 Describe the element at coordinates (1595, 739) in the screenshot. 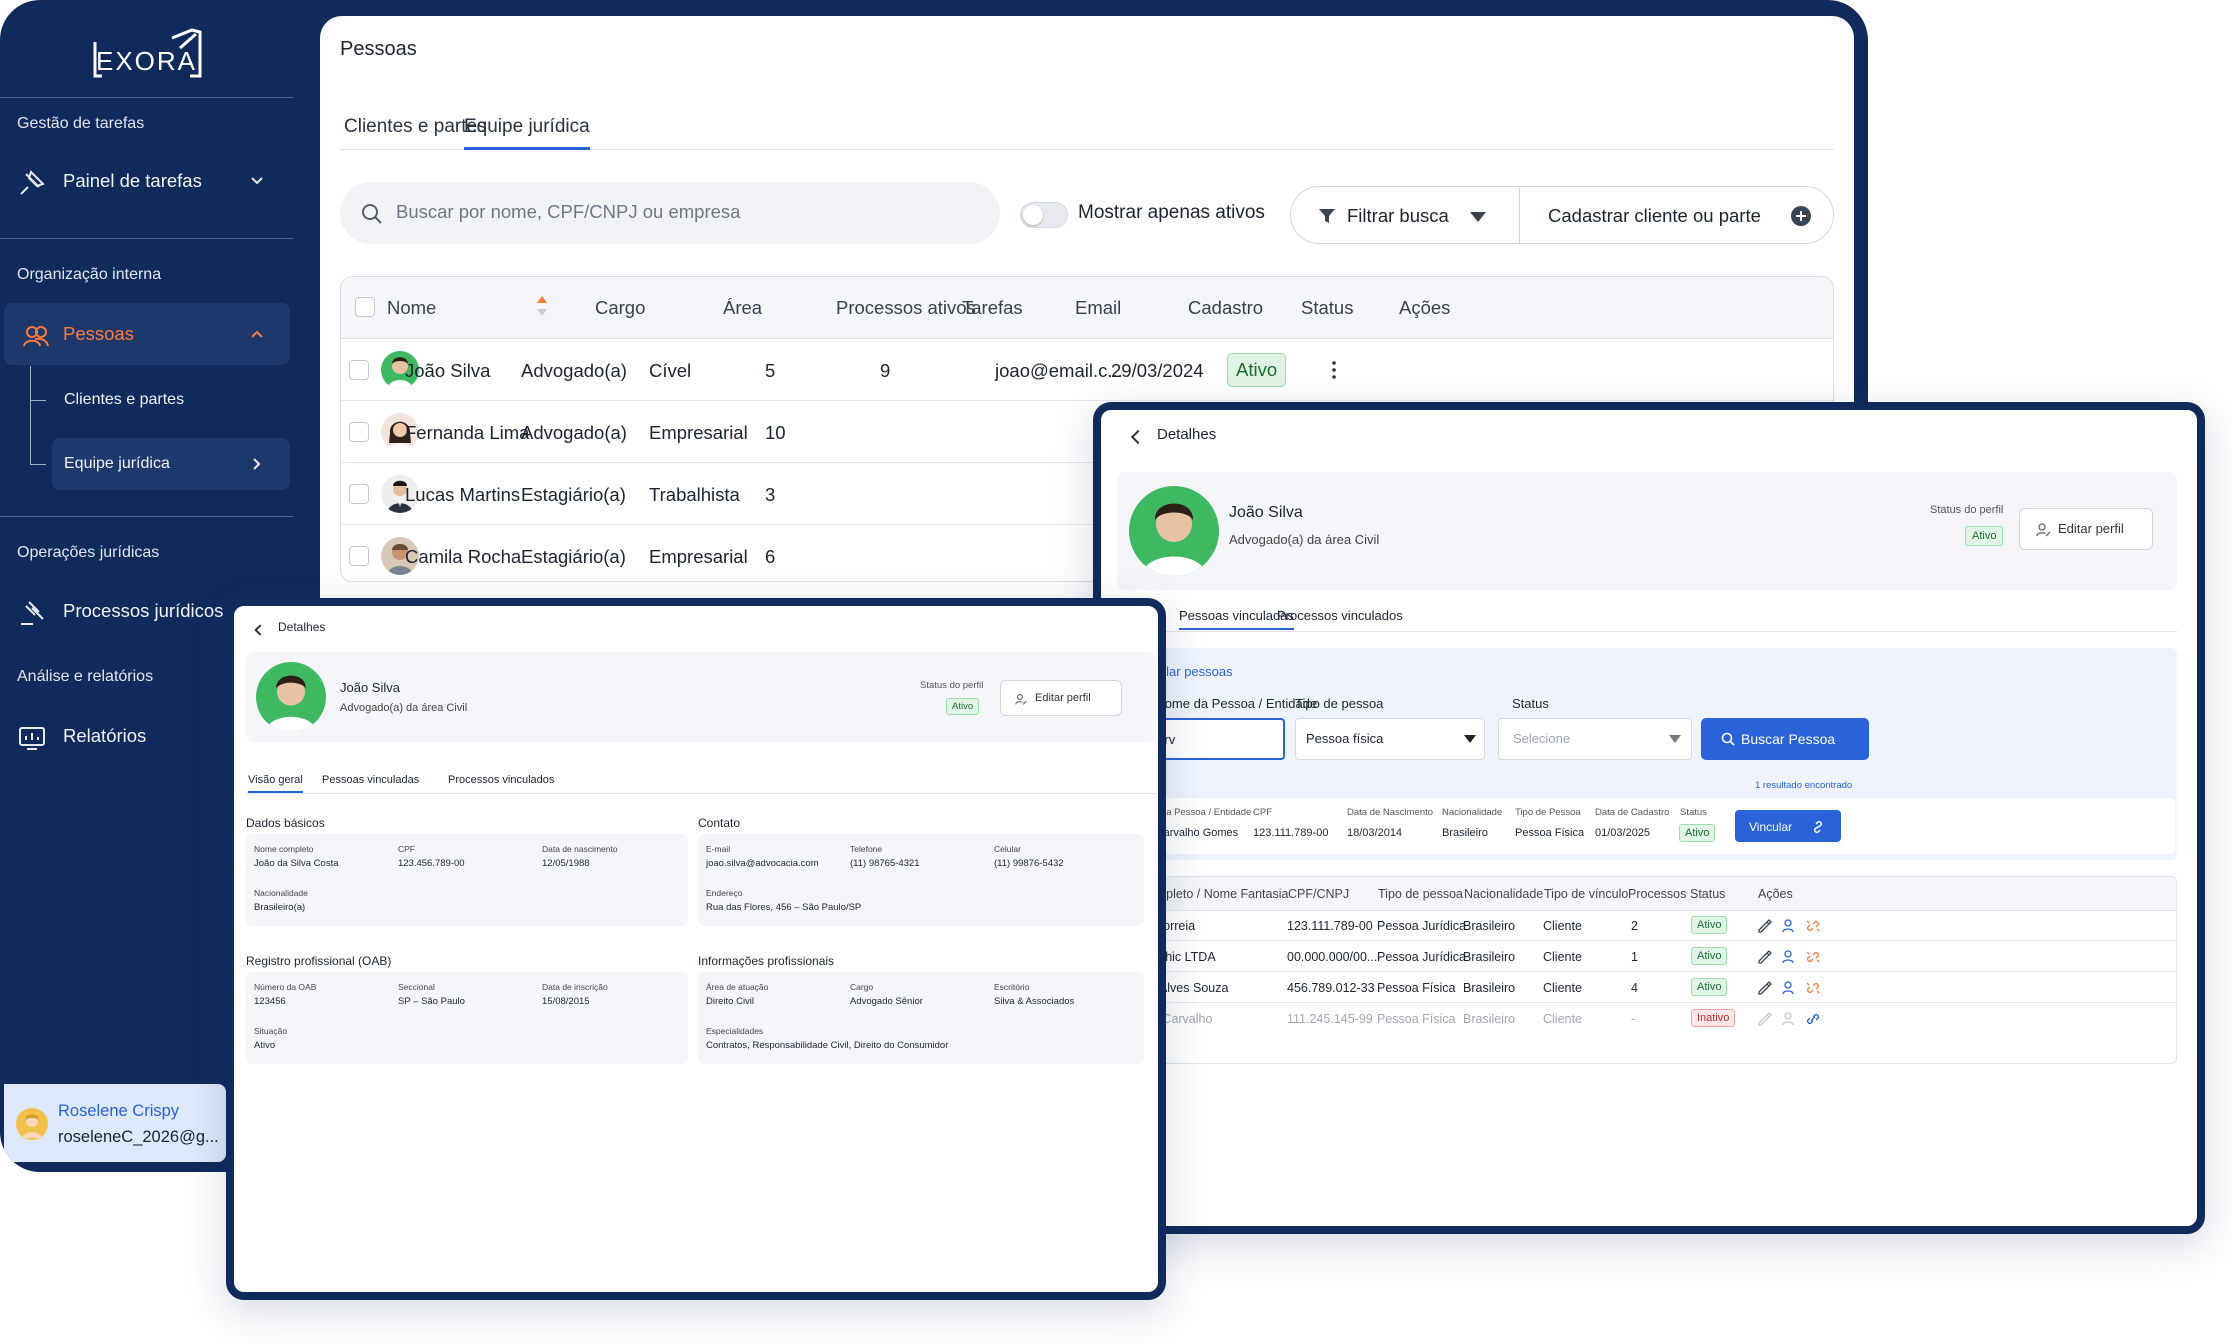

I see `status-select: Selecione` at that location.